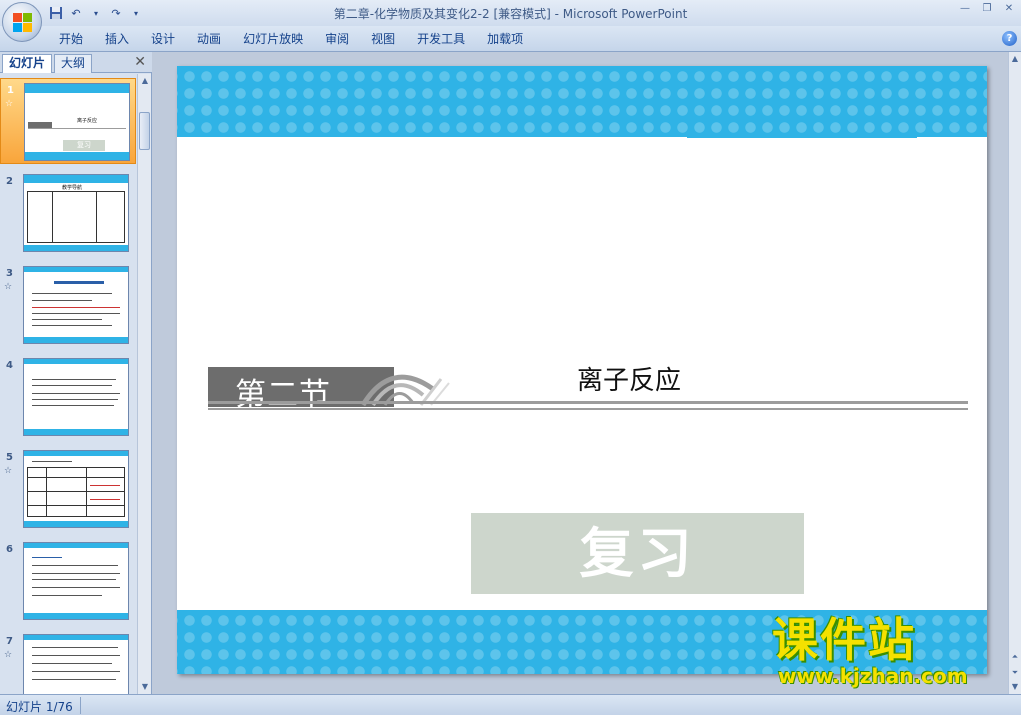 This screenshot has height=715, width=1021. I want to click on office-logo-icon, so click(22, 22).